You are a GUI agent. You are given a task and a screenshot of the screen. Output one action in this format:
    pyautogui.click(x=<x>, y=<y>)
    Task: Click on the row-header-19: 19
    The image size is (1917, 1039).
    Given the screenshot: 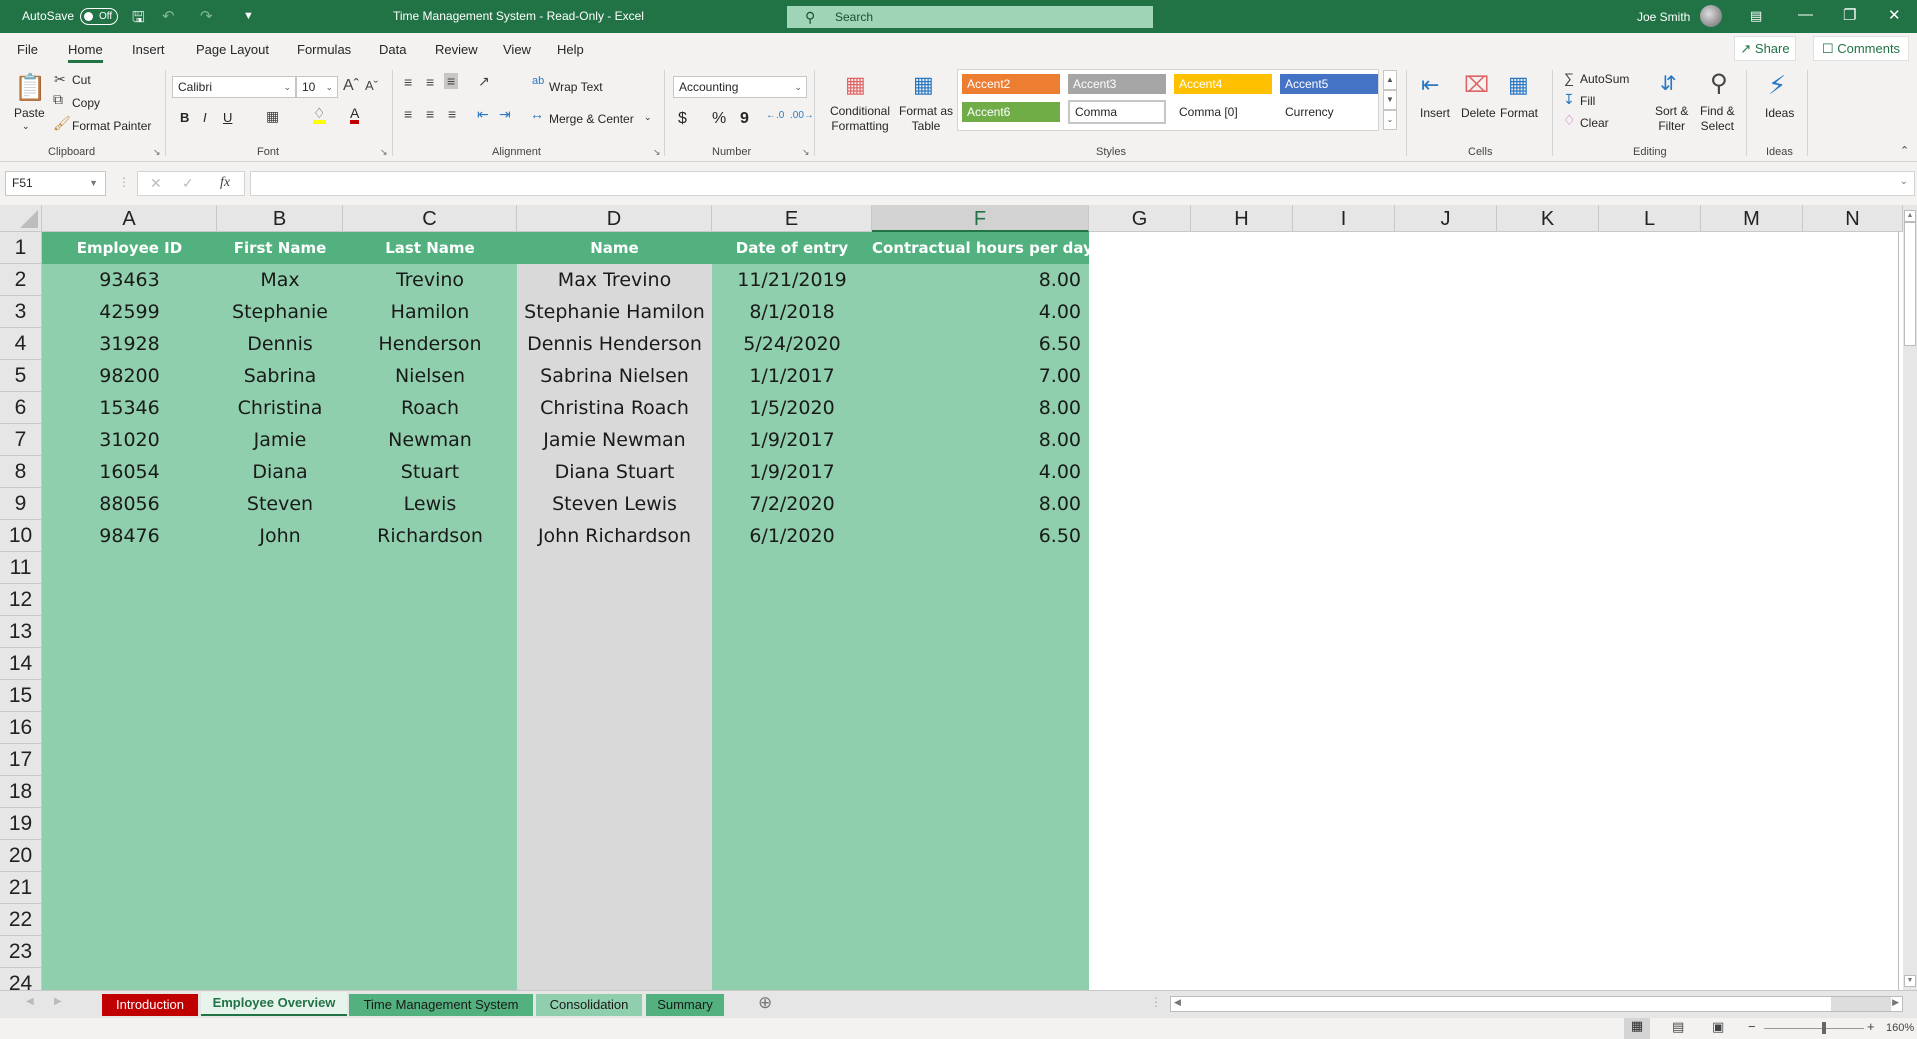 What is the action you would take?
    pyautogui.click(x=21, y=824)
    